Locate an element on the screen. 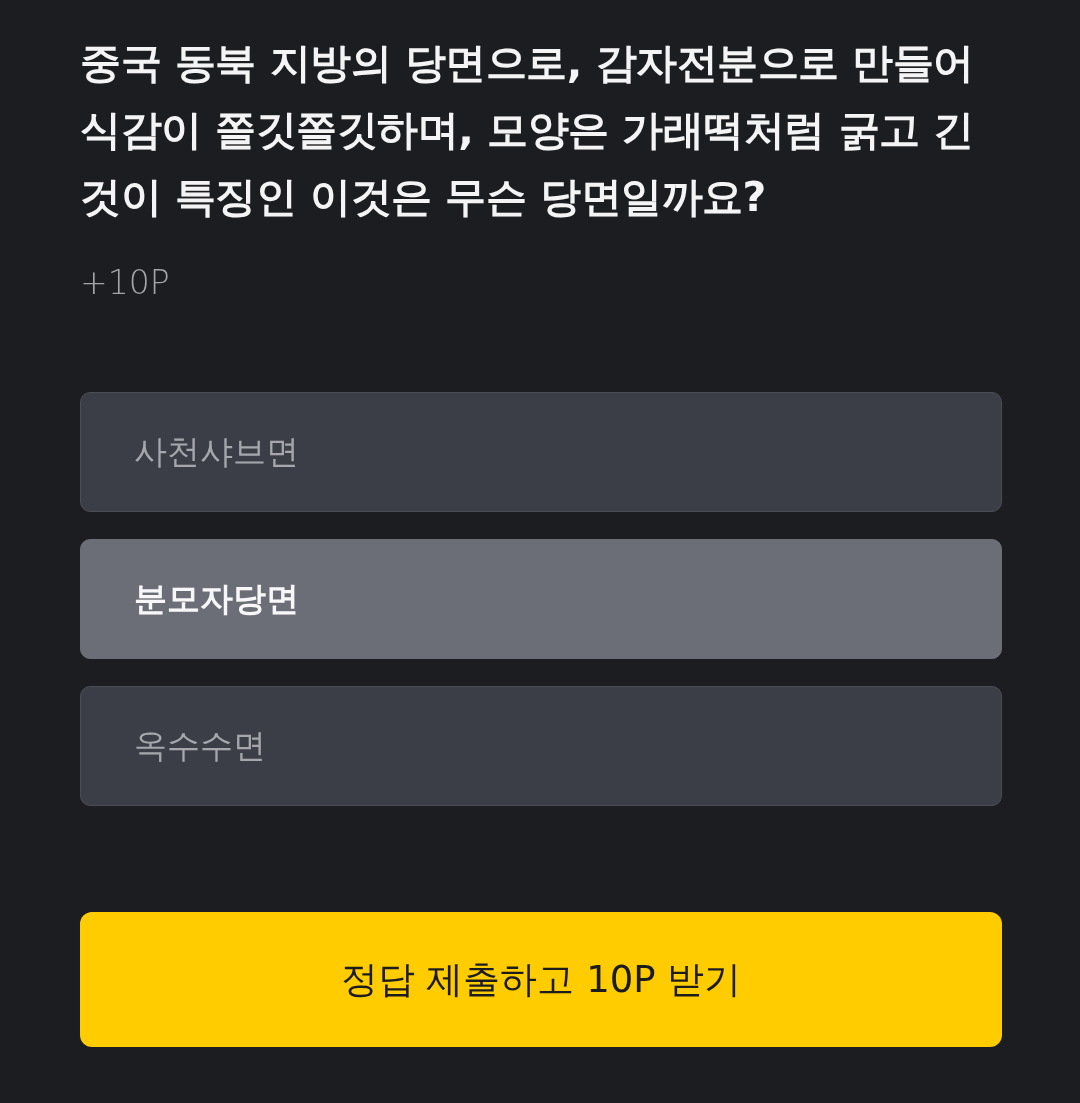 This screenshot has width=1080, height=1103. answer-option: 분모자당면 is located at coordinates (541, 599).